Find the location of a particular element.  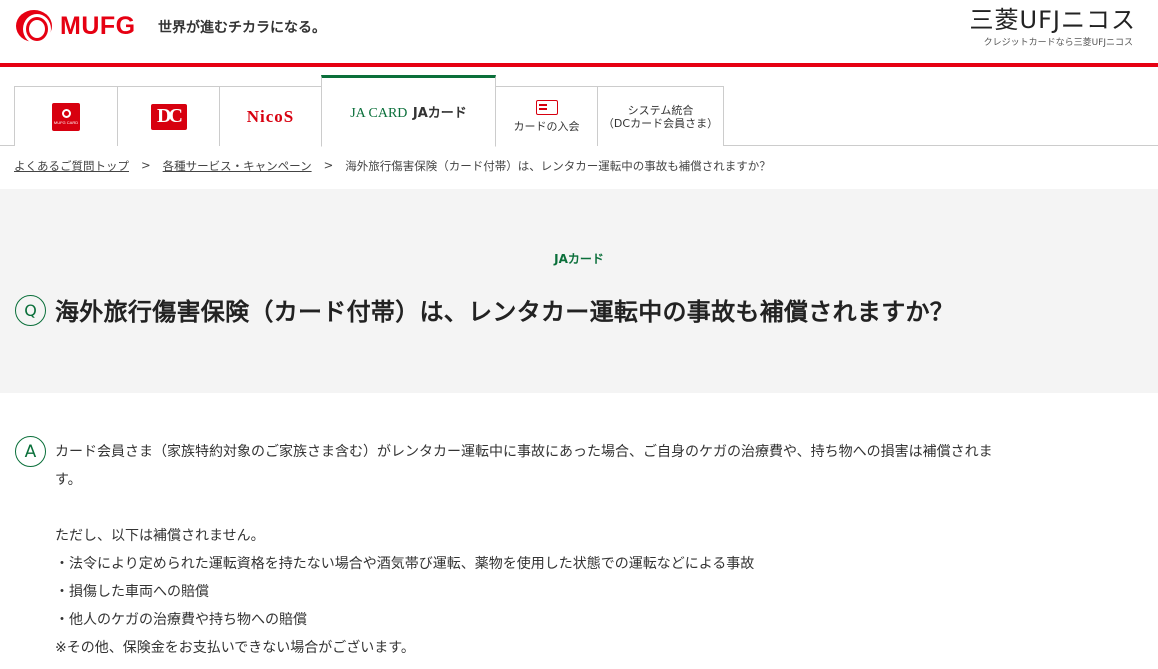

category-label: JAカード is located at coordinates (579, 259).